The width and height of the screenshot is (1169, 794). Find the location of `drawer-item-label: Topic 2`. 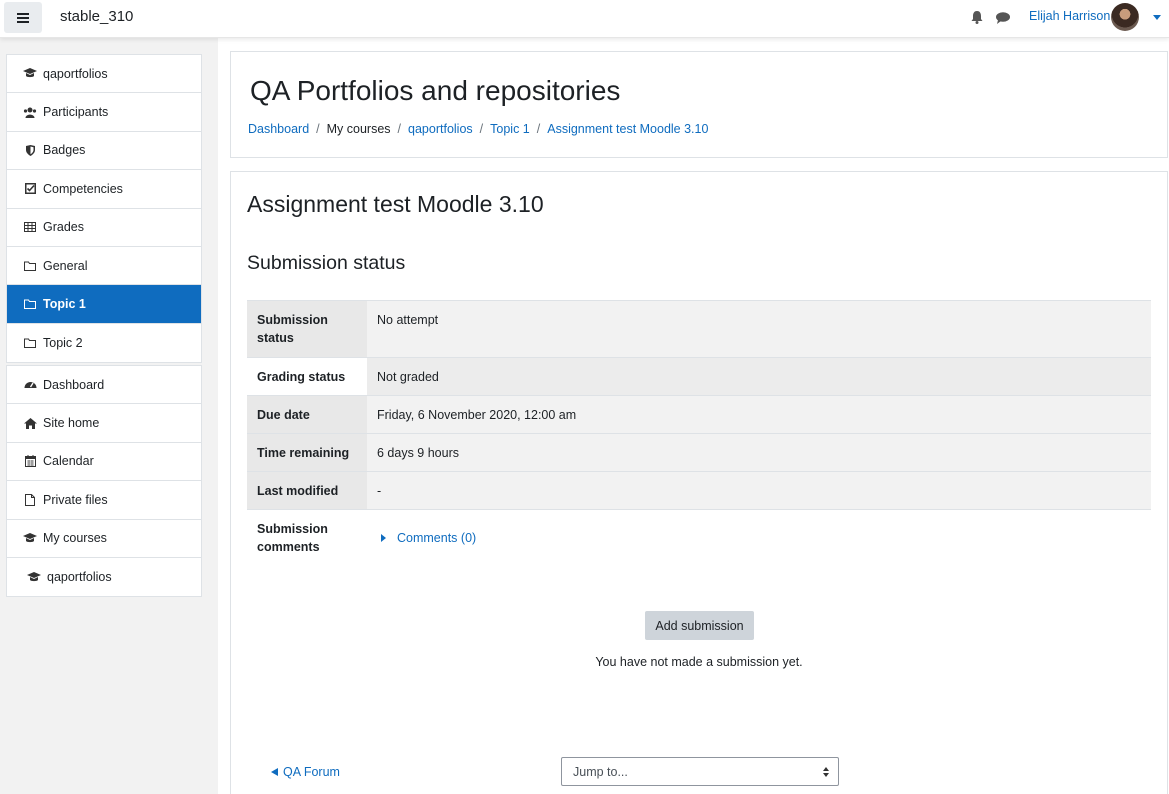

drawer-item-label: Topic 2 is located at coordinates (63, 342).